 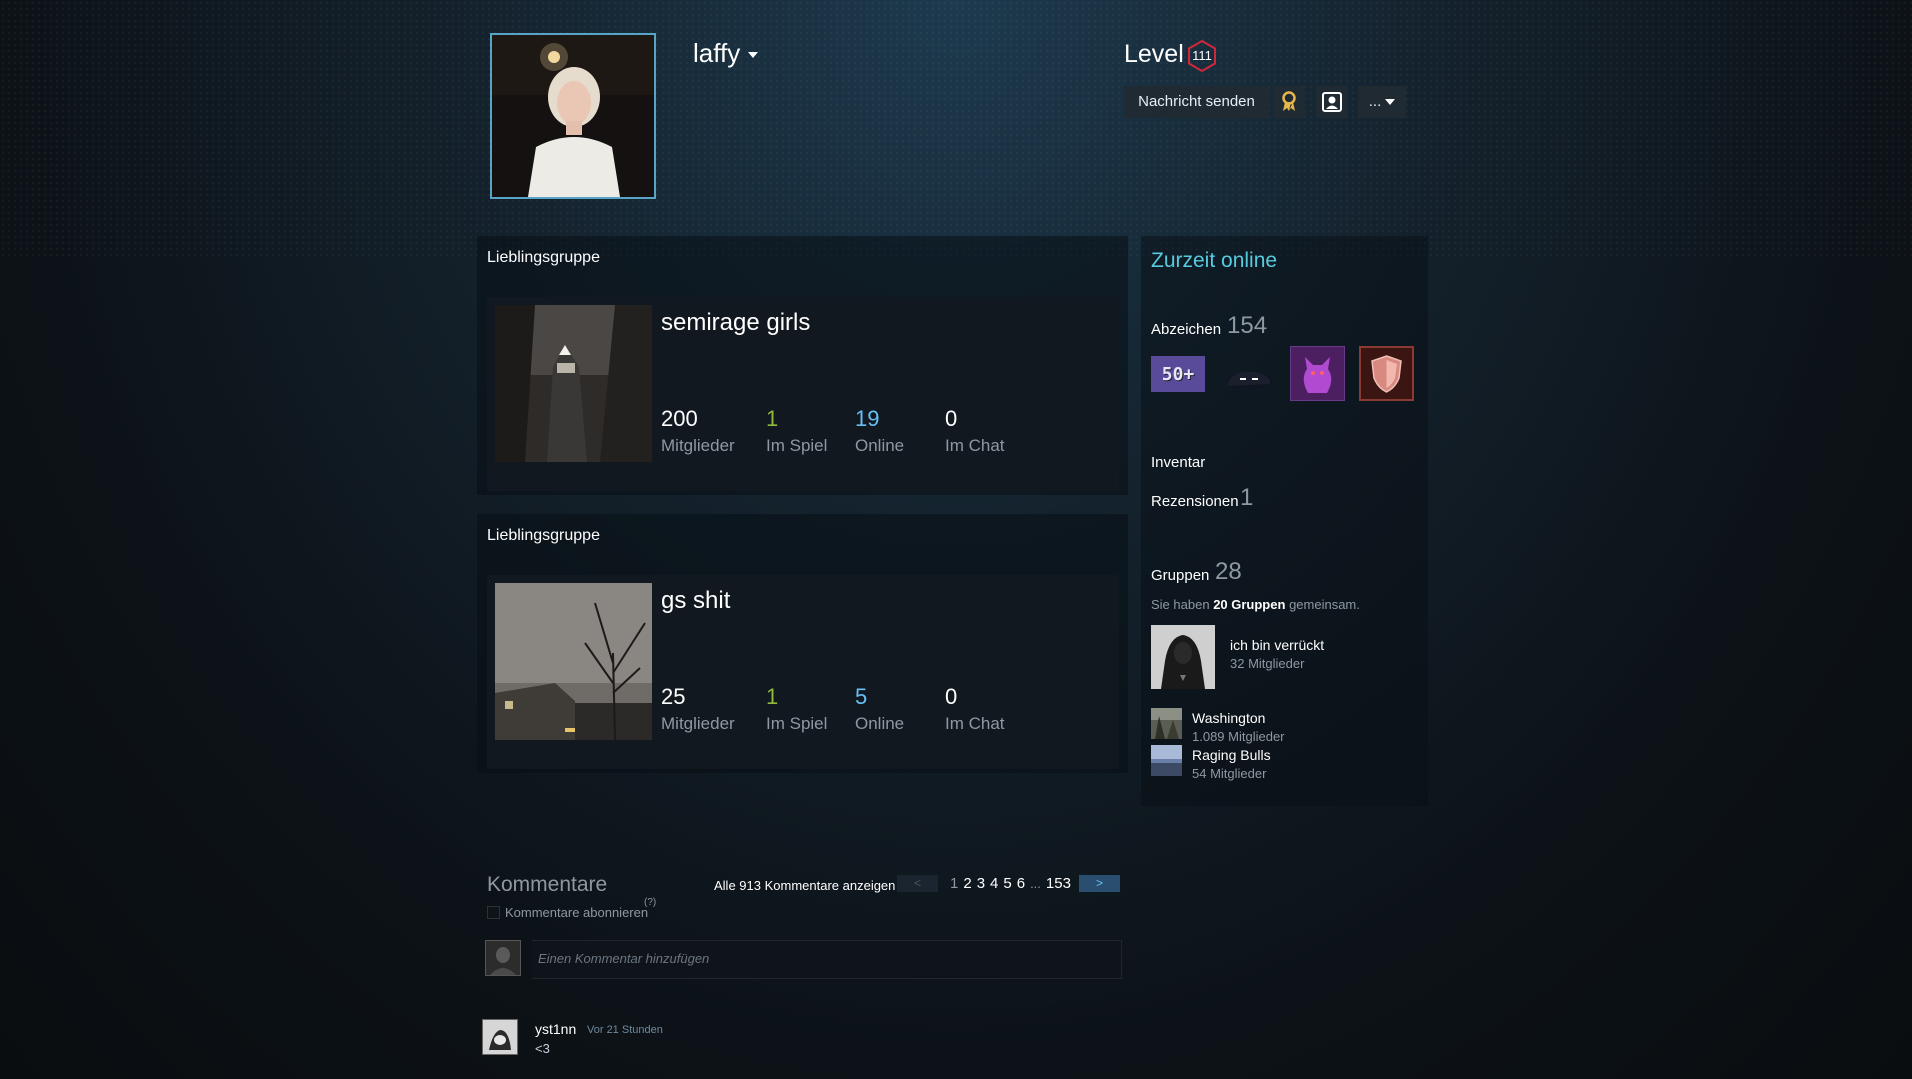 What do you see at coordinates (1231, 755) in the screenshot?
I see `group-name: Raging Bulls` at bounding box center [1231, 755].